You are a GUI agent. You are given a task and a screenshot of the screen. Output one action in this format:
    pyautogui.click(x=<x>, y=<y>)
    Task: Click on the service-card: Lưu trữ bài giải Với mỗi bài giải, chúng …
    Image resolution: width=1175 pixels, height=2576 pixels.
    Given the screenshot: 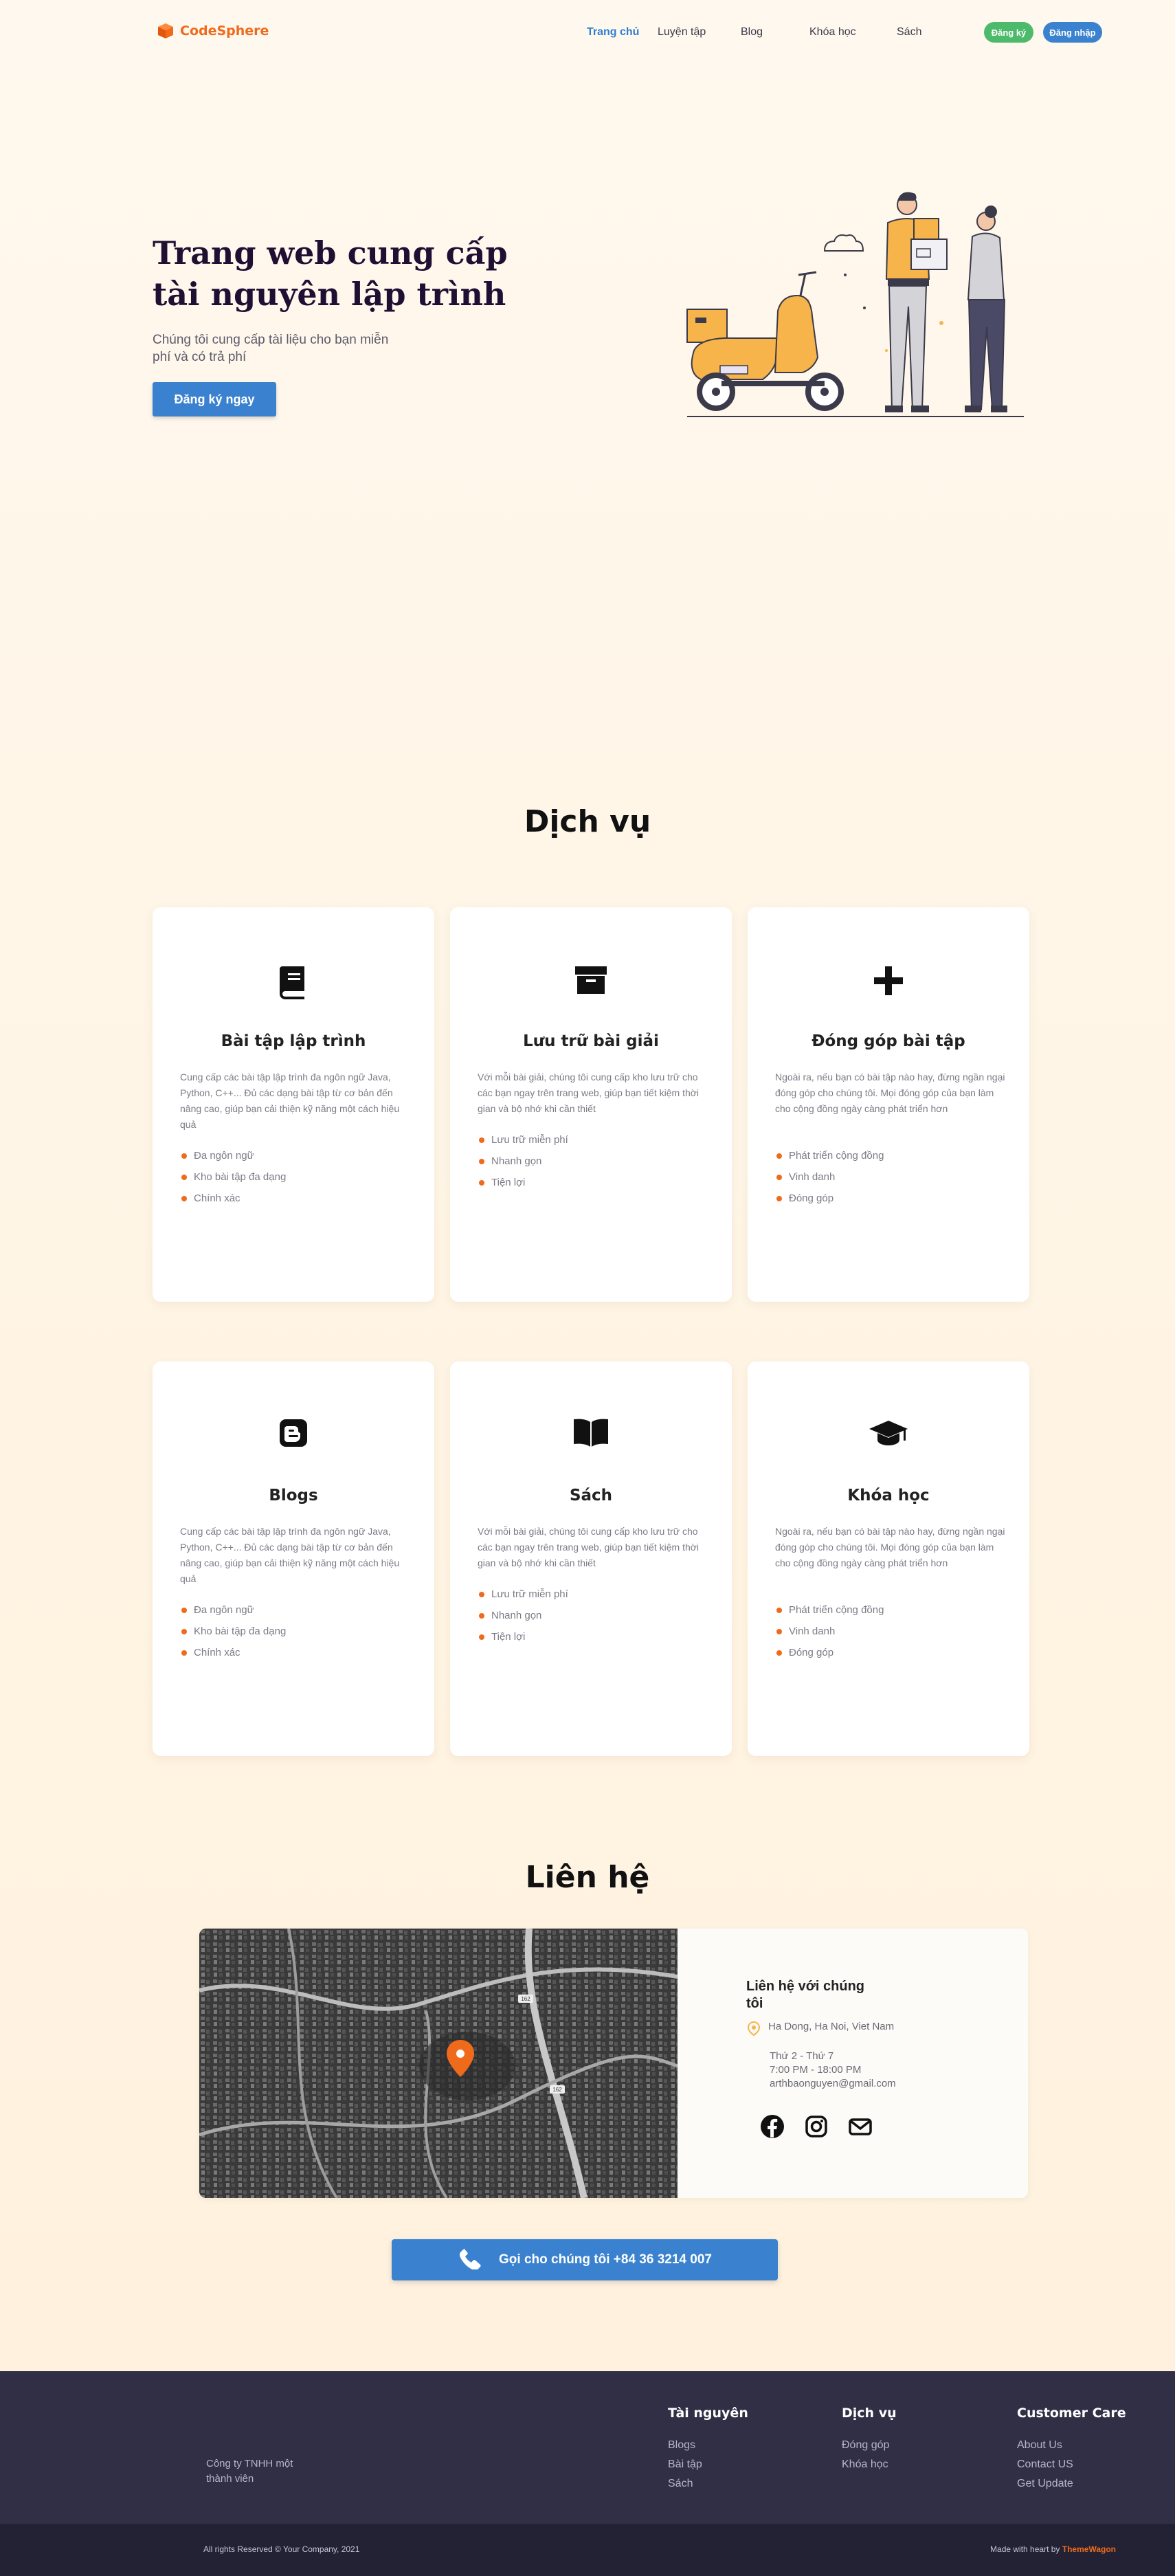 What is the action you would take?
    pyautogui.click(x=591, y=1104)
    